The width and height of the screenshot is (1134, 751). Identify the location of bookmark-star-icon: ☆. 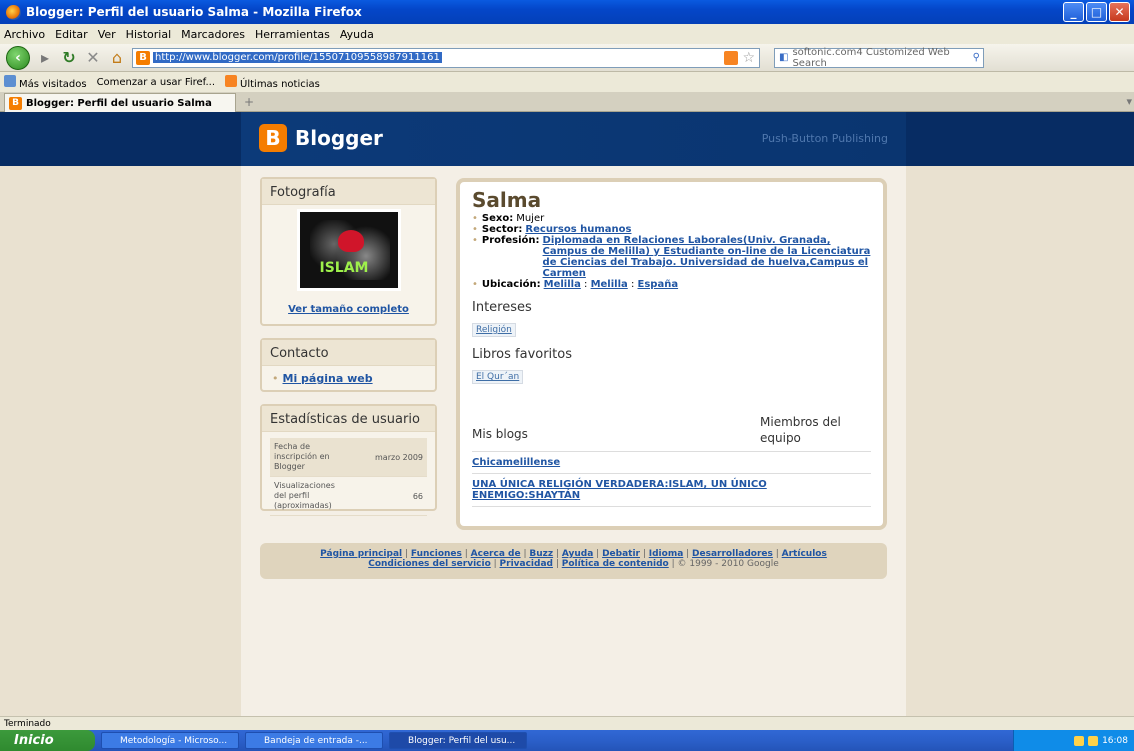
(748, 58).